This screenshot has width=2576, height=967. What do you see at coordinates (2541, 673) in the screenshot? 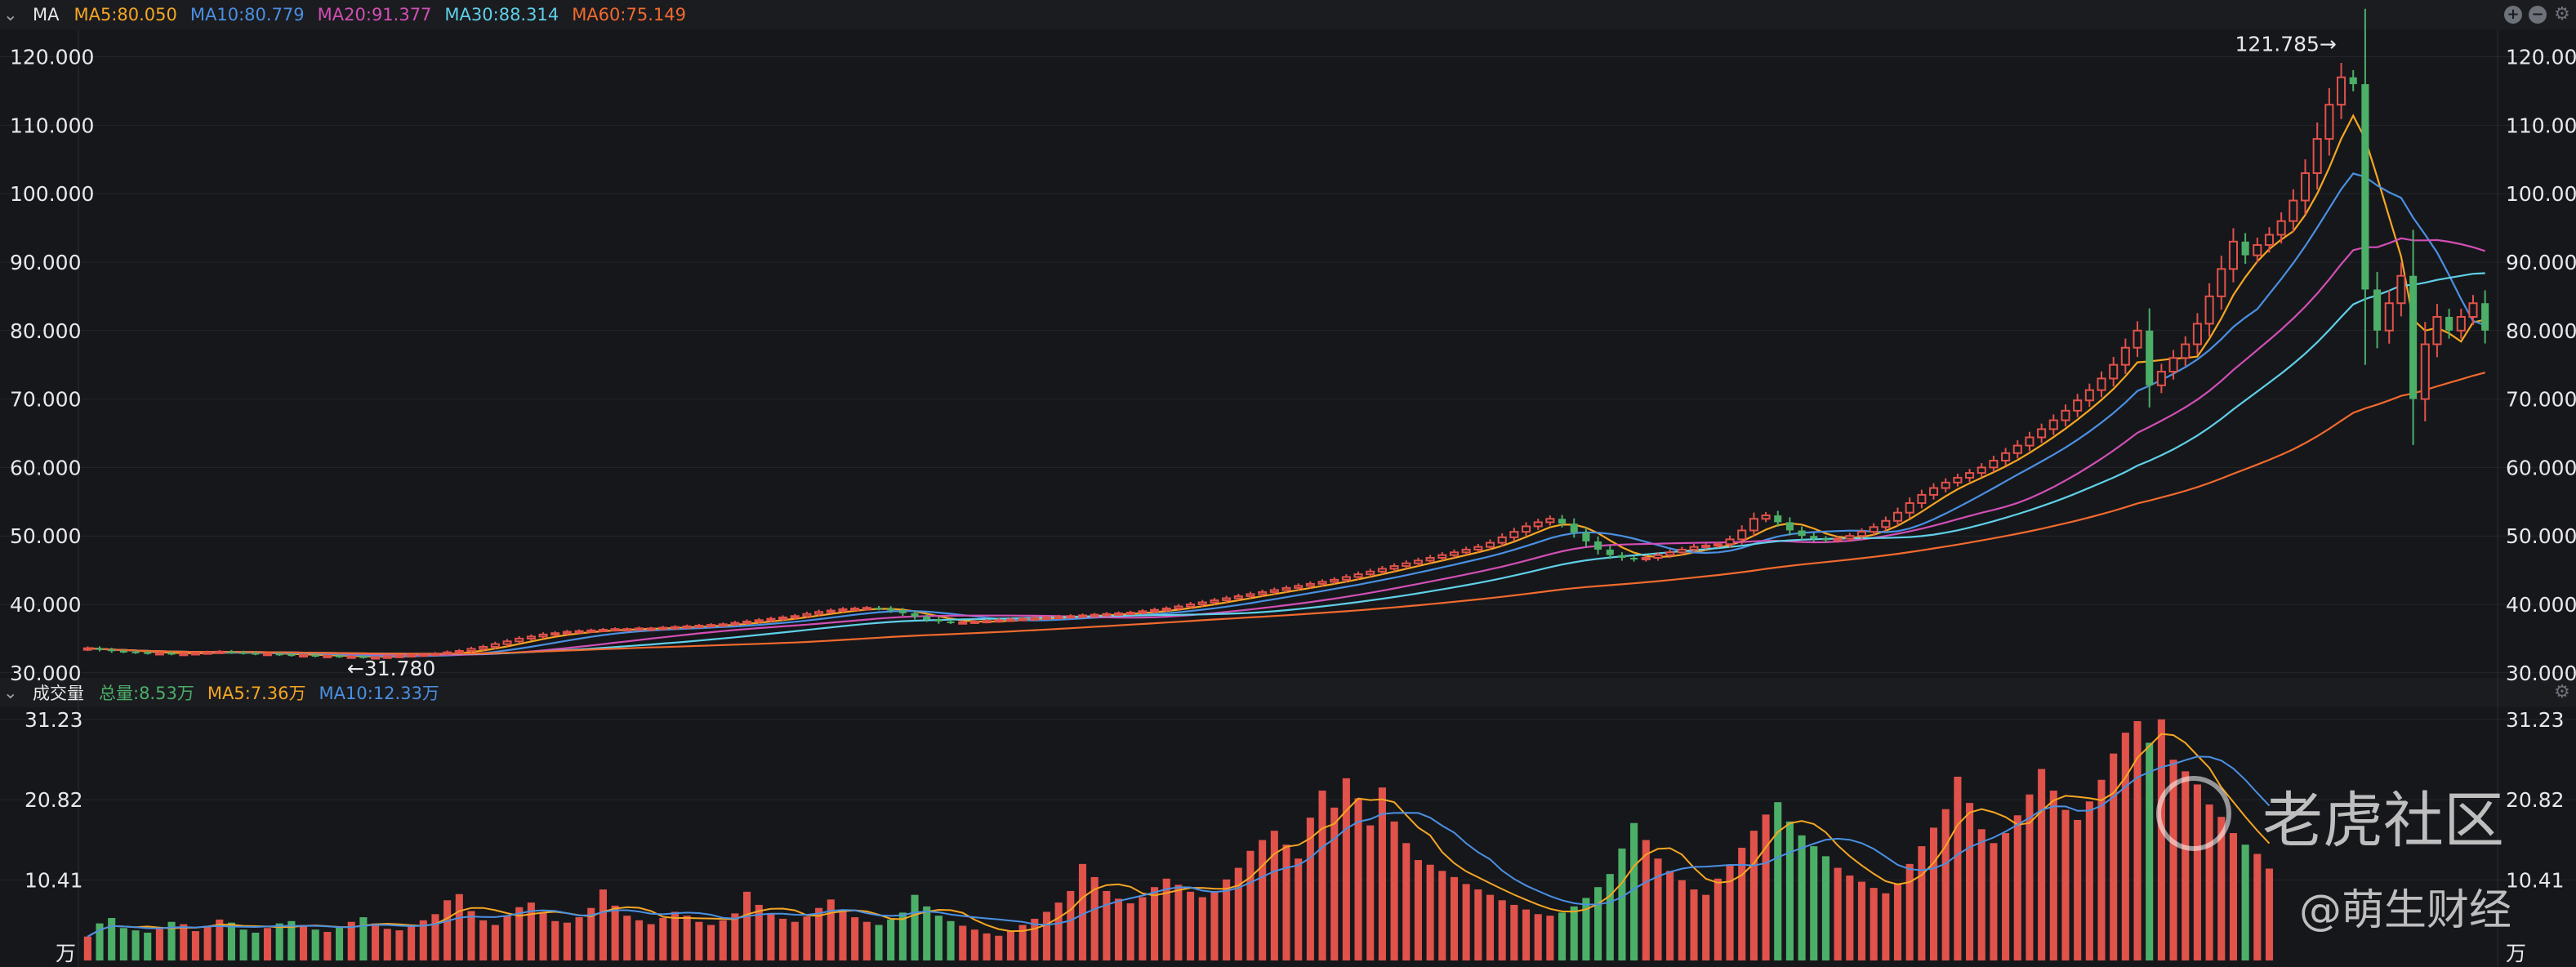
I see `price-axis-label-right: 30.000` at bounding box center [2541, 673].